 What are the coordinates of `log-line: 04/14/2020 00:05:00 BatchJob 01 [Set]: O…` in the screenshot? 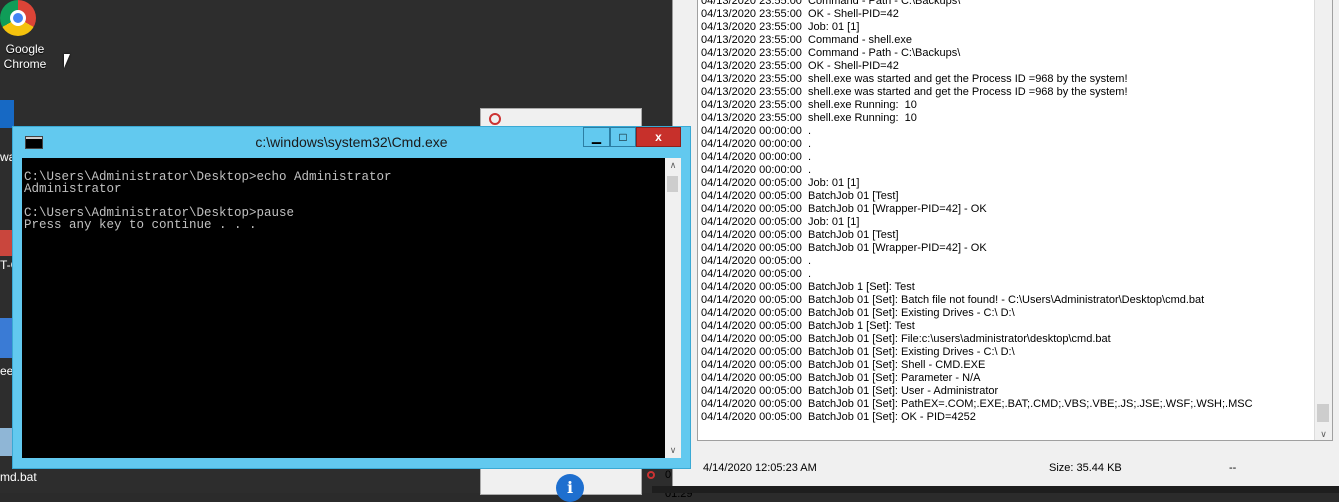 It's located at (838, 417).